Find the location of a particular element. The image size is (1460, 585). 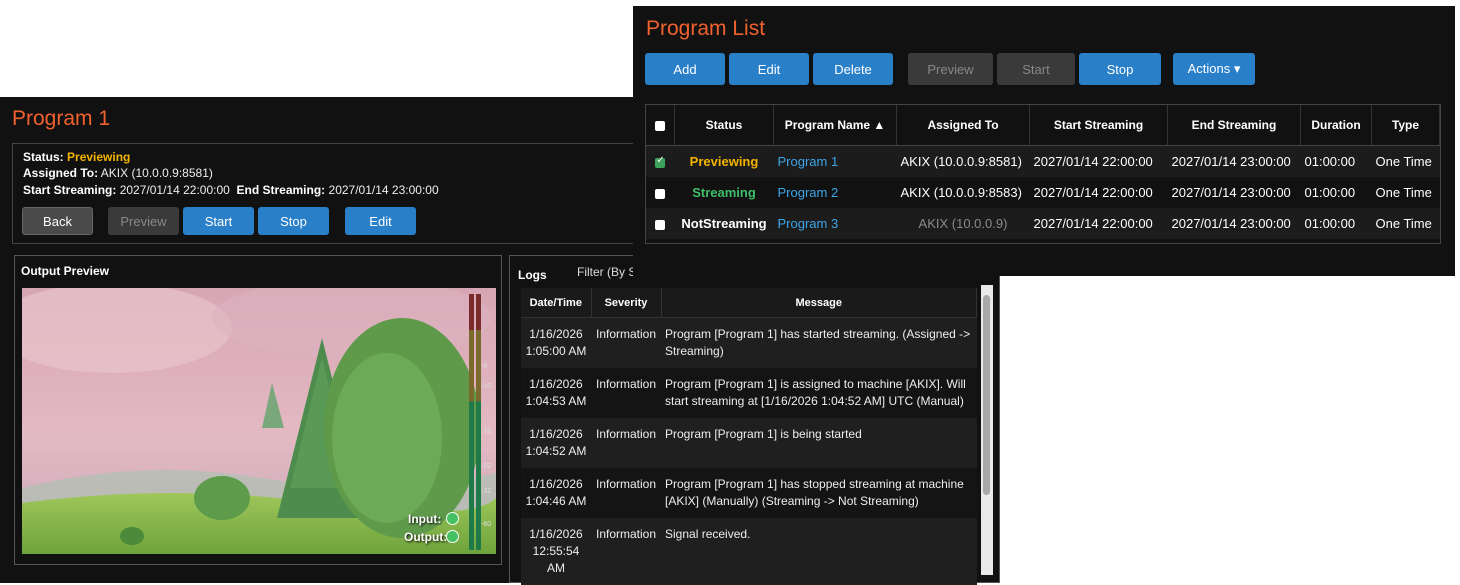

assigned-line: Assigned To: AKIX (10.0.0.9:8581) is located at coordinates (118, 173).